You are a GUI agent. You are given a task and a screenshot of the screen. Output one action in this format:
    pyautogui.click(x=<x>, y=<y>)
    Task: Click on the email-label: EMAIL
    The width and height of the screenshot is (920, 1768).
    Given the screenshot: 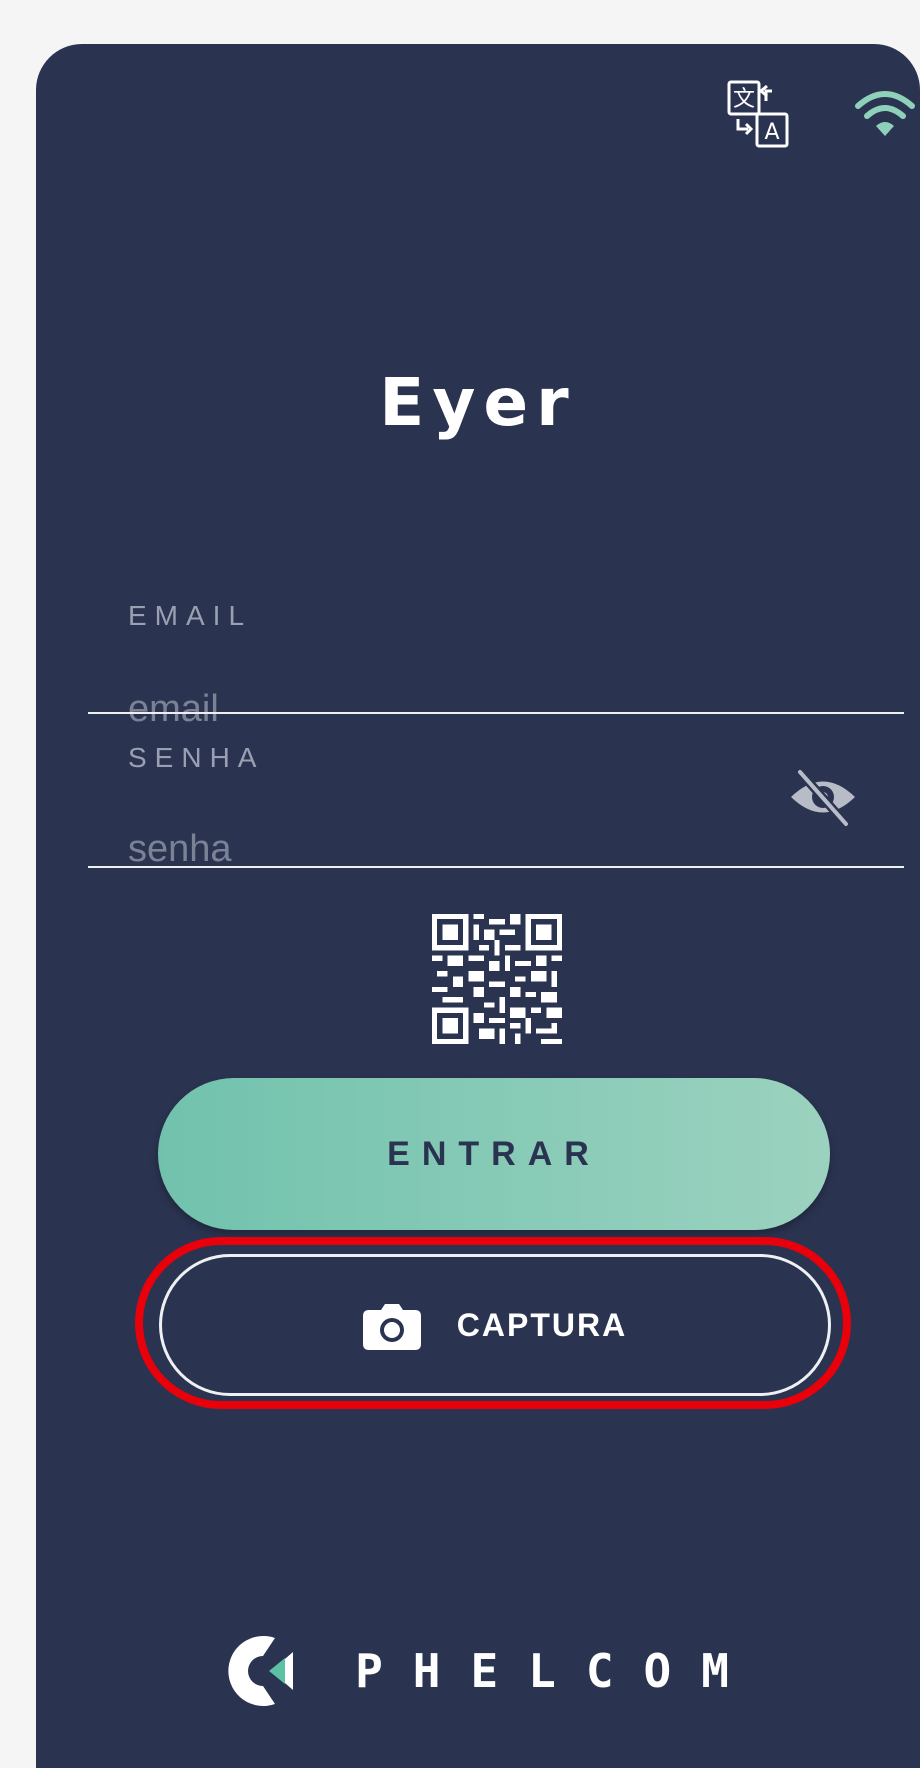 What is the action you would take?
    pyautogui.click(x=190, y=615)
    